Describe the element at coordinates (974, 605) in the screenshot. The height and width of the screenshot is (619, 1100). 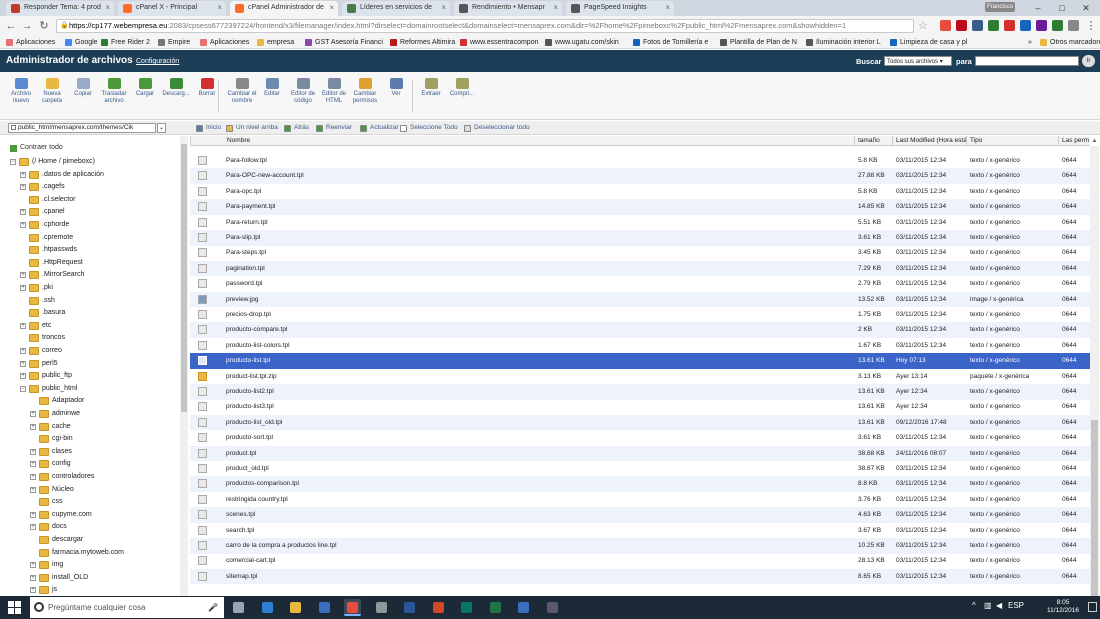
I see `tray-expand-icon: ^` at that location.